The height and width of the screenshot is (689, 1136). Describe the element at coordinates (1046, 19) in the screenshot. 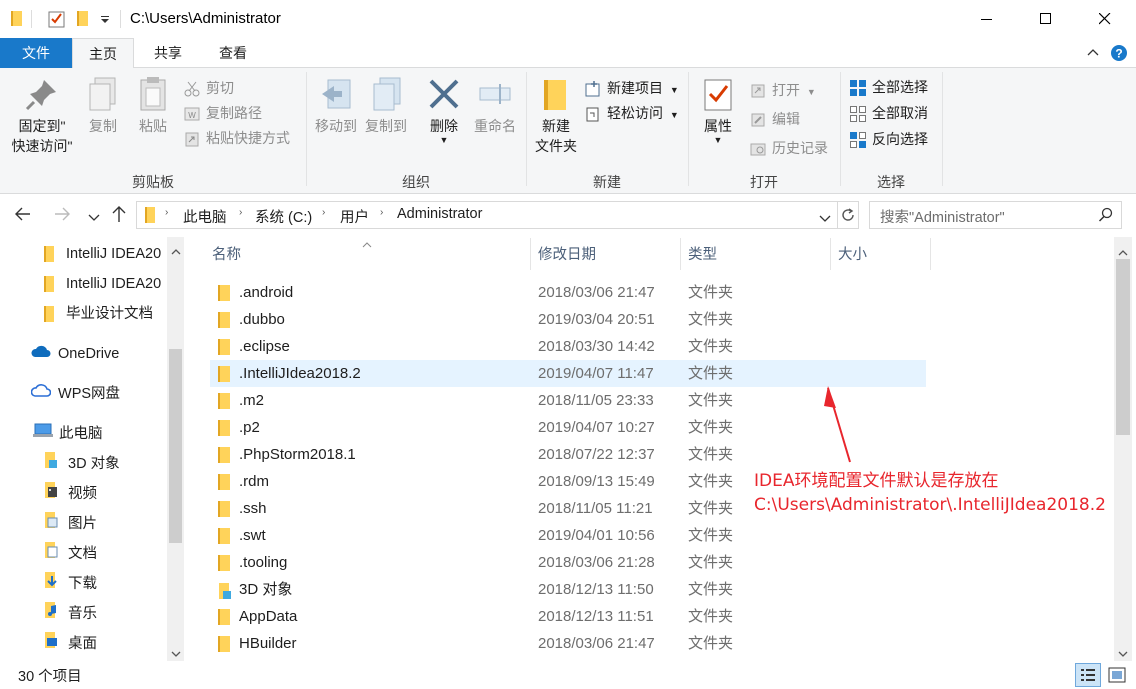

I see `maximize-button` at that location.